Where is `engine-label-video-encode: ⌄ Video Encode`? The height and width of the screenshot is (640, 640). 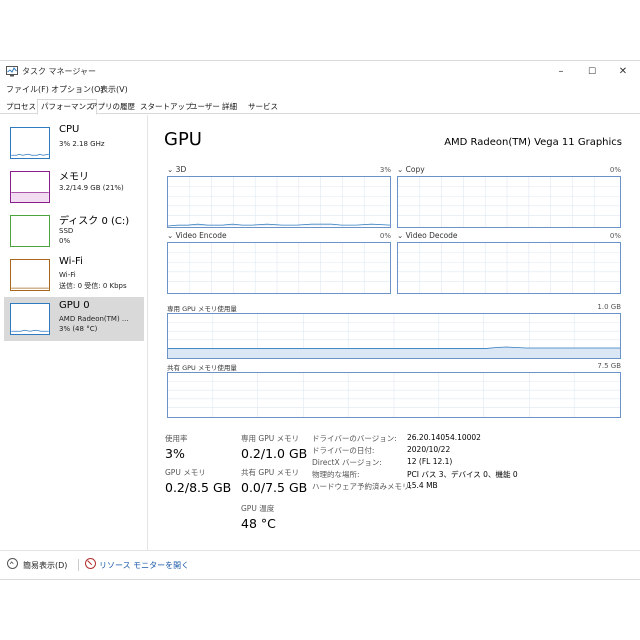
engine-label-video-encode: ⌄ Video Encode is located at coordinates (197, 235).